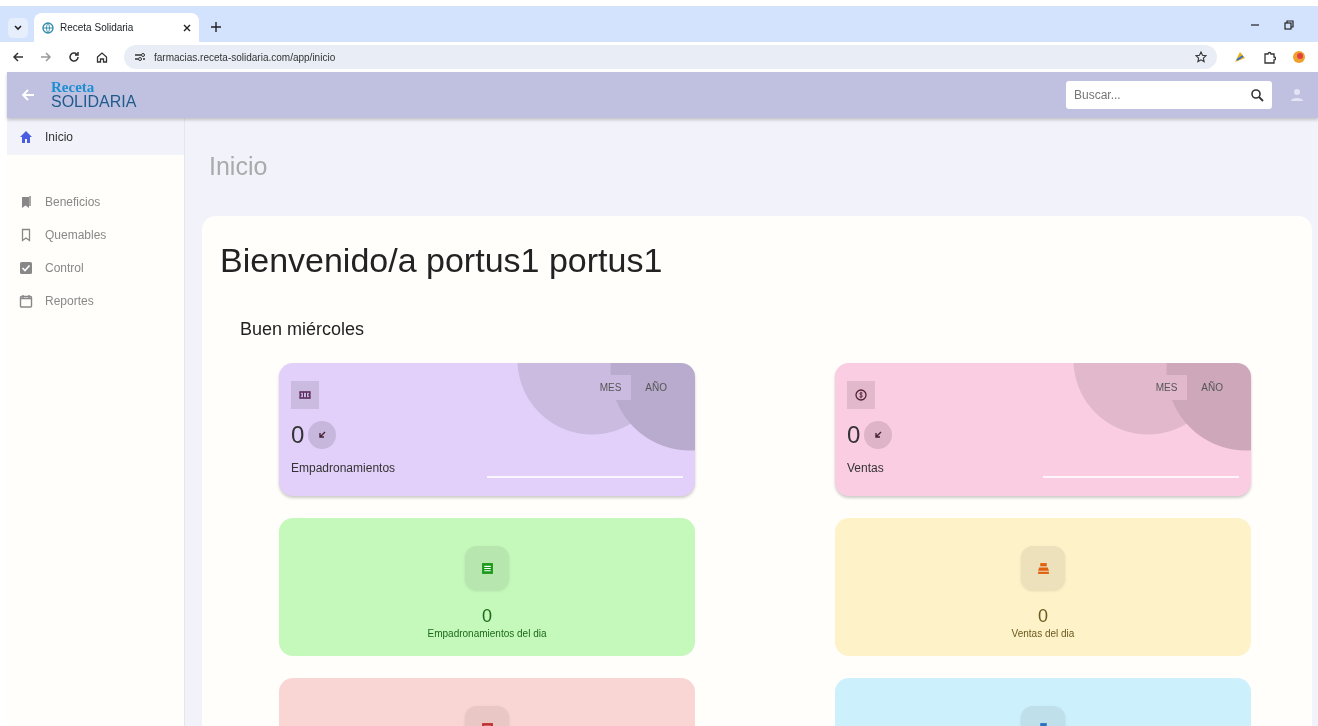 The height and width of the screenshot is (726, 1318). Describe the element at coordinates (861, 395) in the screenshot. I see `dollar-circle-icon` at that location.